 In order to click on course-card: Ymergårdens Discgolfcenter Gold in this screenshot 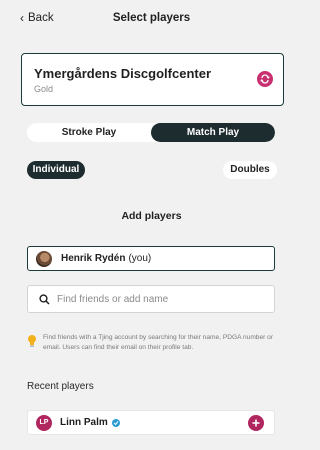, I will do `click(152, 79)`.